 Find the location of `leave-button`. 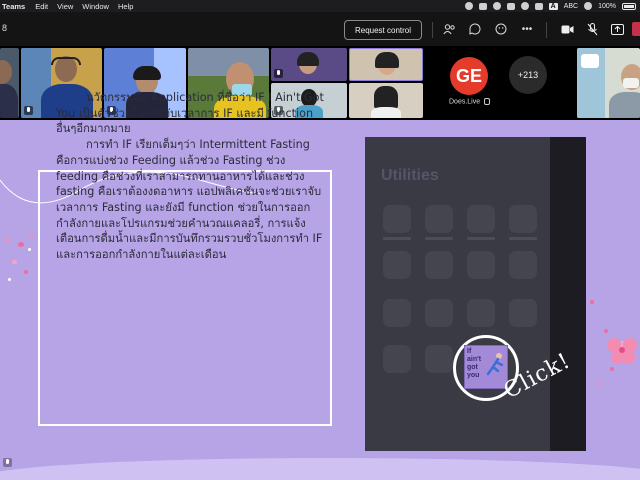

leave-button is located at coordinates (636, 29).